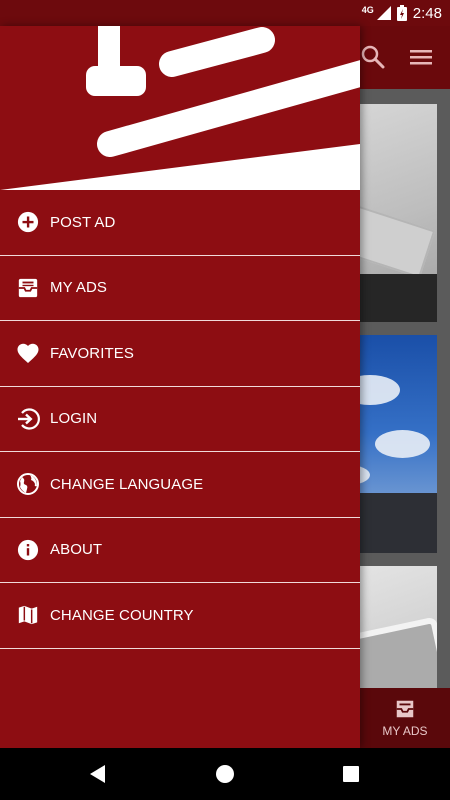 Image resolution: width=450 pixels, height=800 pixels. Describe the element at coordinates (127, 484) in the screenshot. I see `menu-item-label: CHANGE LANGUAGE` at that location.